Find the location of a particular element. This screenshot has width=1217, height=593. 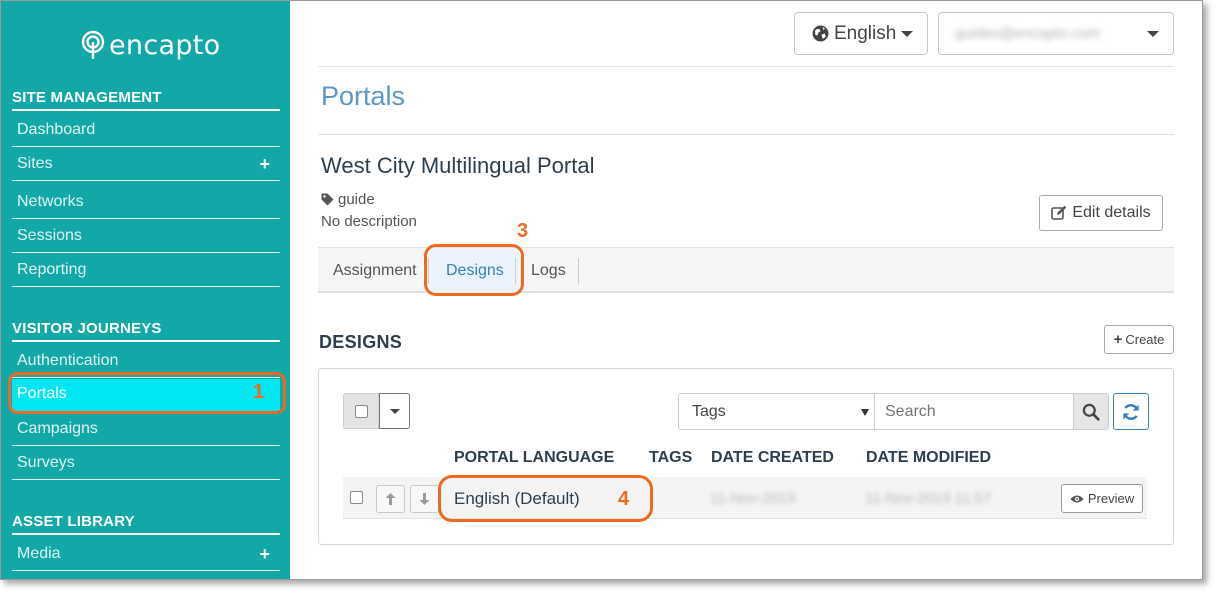

language-label: English is located at coordinates (865, 33).